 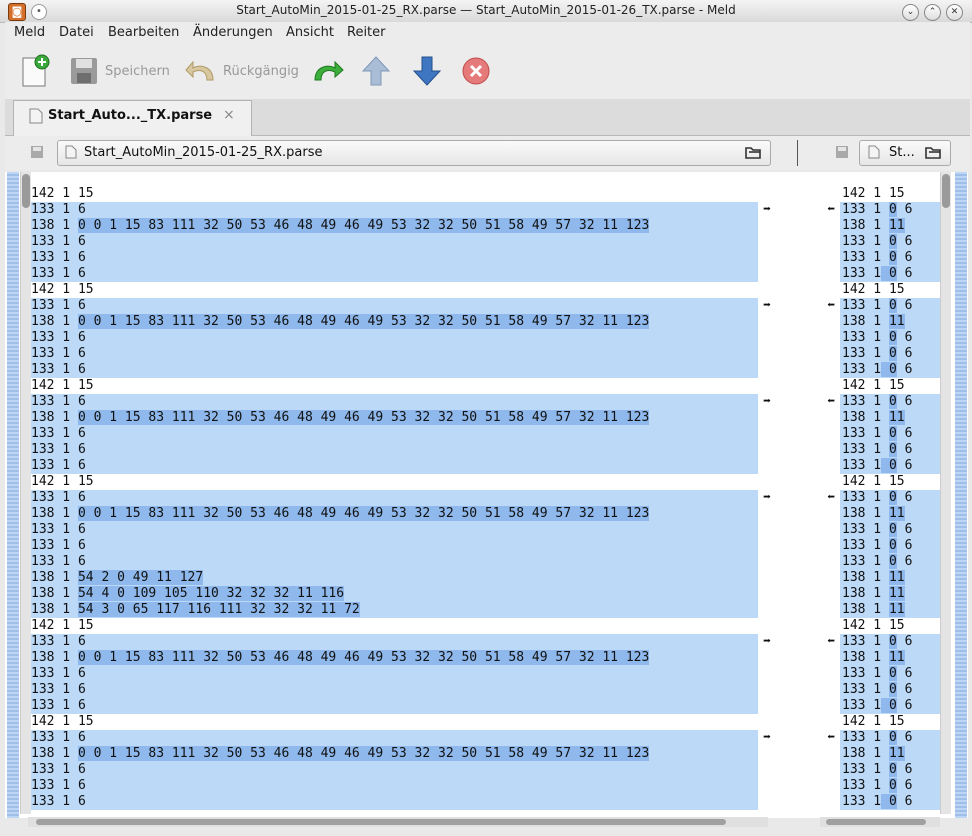 I want to click on right-open-folder-icon, so click(x=933, y=152).